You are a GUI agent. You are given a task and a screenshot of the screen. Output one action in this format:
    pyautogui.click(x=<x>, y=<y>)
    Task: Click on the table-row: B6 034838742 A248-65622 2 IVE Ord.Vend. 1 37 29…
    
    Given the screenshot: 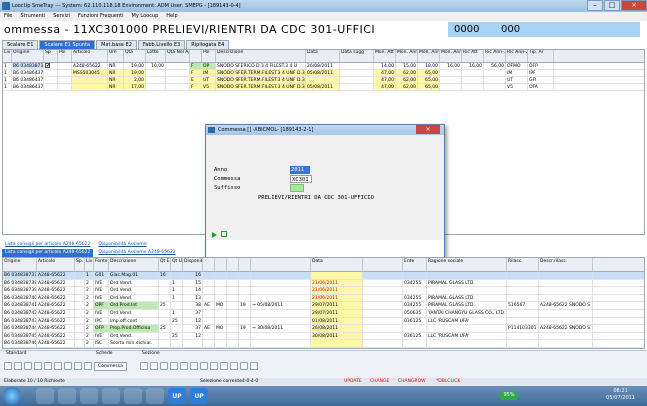 What is the action you would take?
    pyautogui.click(x=323, y=314)
    